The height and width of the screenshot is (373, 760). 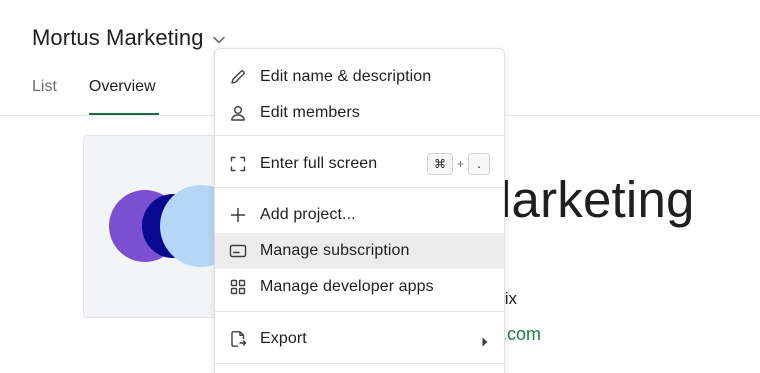 I want to click on person-icon, so click(x=238, y=113).